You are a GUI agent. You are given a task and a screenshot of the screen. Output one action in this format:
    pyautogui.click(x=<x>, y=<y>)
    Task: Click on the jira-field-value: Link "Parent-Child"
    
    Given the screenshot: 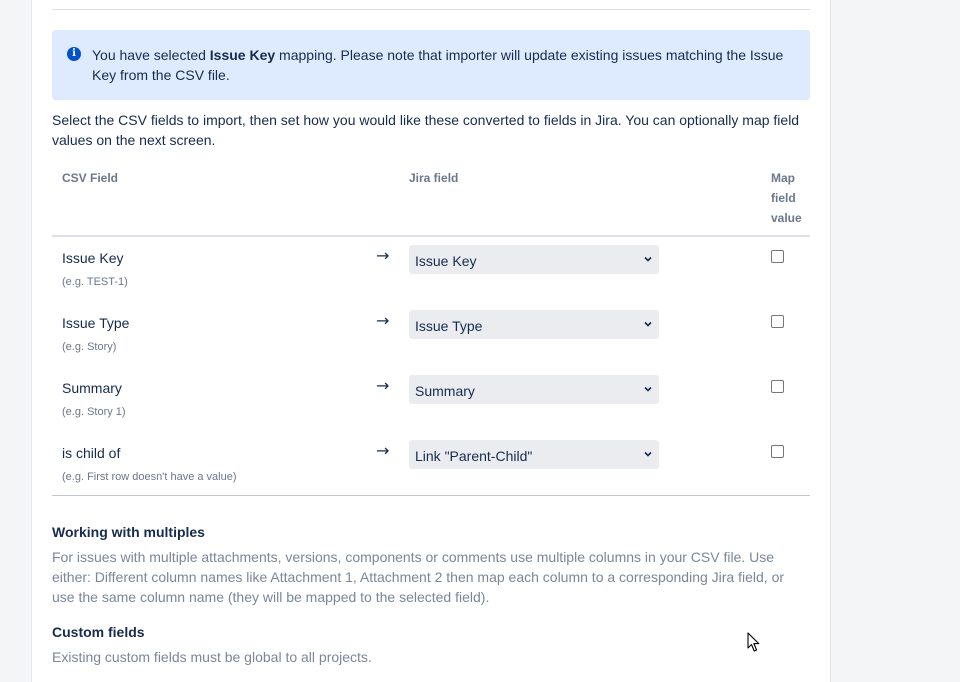 What is the action you would take?
    pyautogui.click(x=474, y=456)
    